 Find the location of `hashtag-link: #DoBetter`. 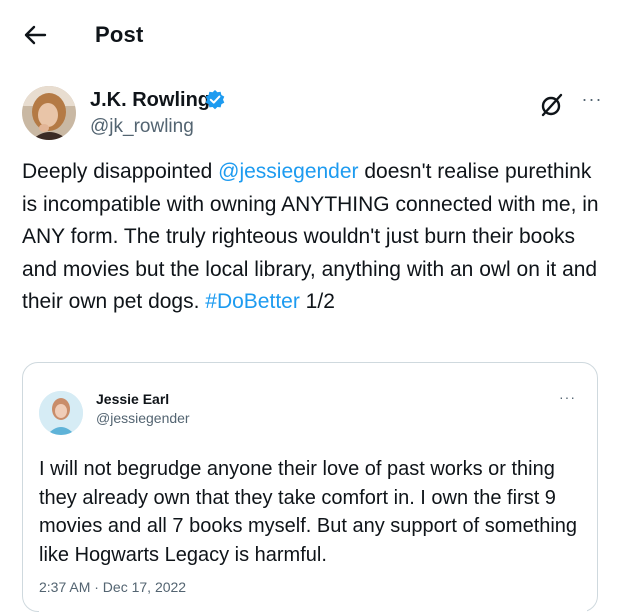

hashtag-link: #DoBetter is located at coordinates (252, 301).